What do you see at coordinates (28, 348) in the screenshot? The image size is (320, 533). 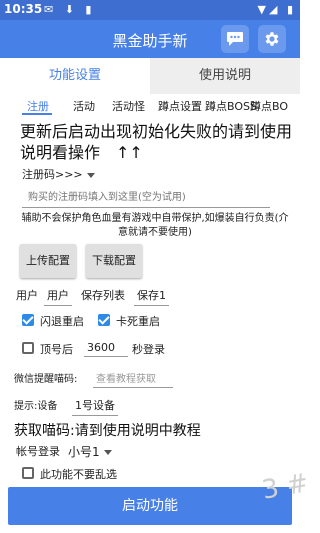 I see `relogin-checkbox` at bounding box center [28, 348].